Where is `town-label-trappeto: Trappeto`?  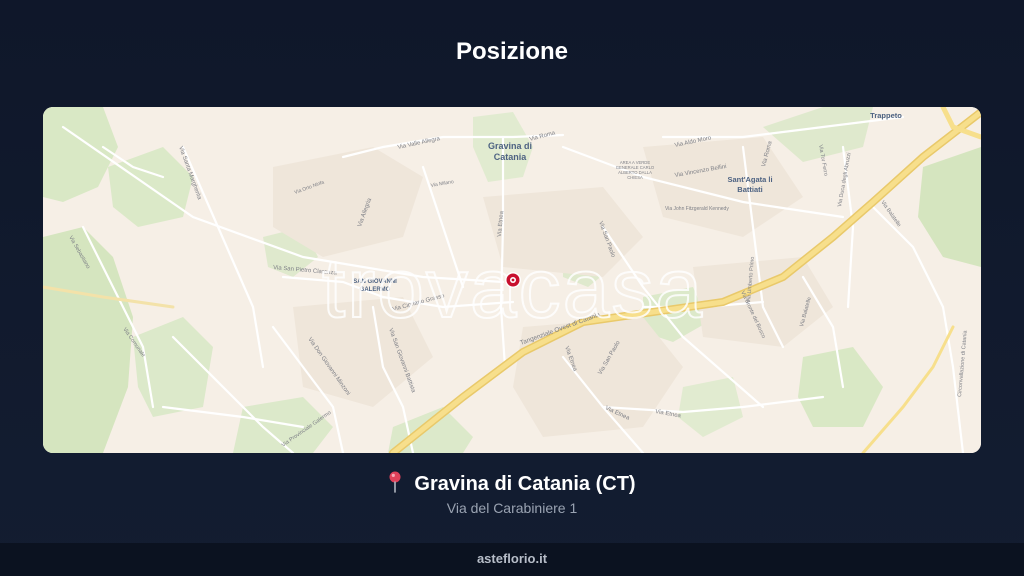 town-label-trappeto: Trappeto is located at coordinates (886, 115).